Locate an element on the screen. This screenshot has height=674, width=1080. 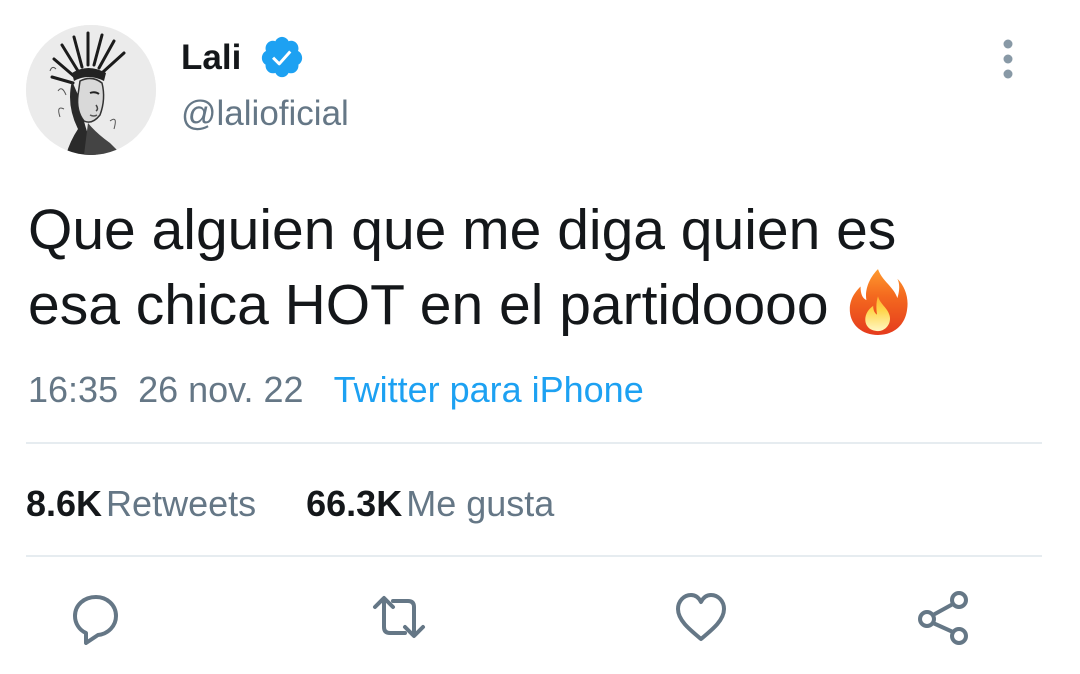
likes-count: 66.3K is located at coordinates (354, 503).